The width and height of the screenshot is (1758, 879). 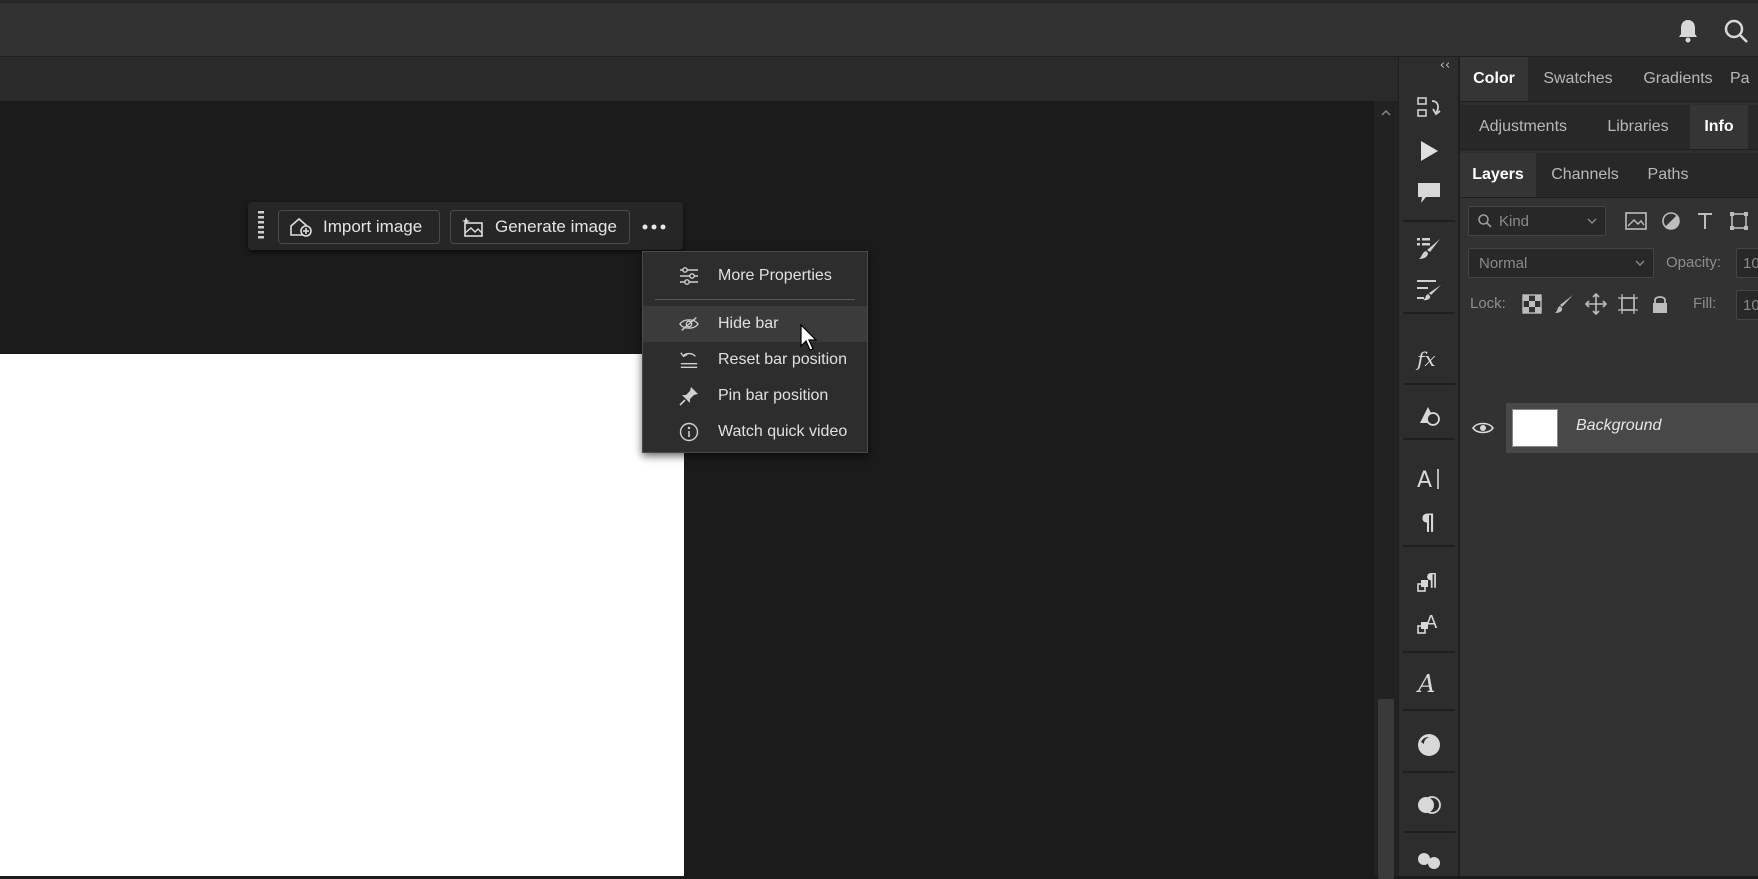 I want to click on paragraph-styles-icon: ¶, so click(x=1429, y=581).